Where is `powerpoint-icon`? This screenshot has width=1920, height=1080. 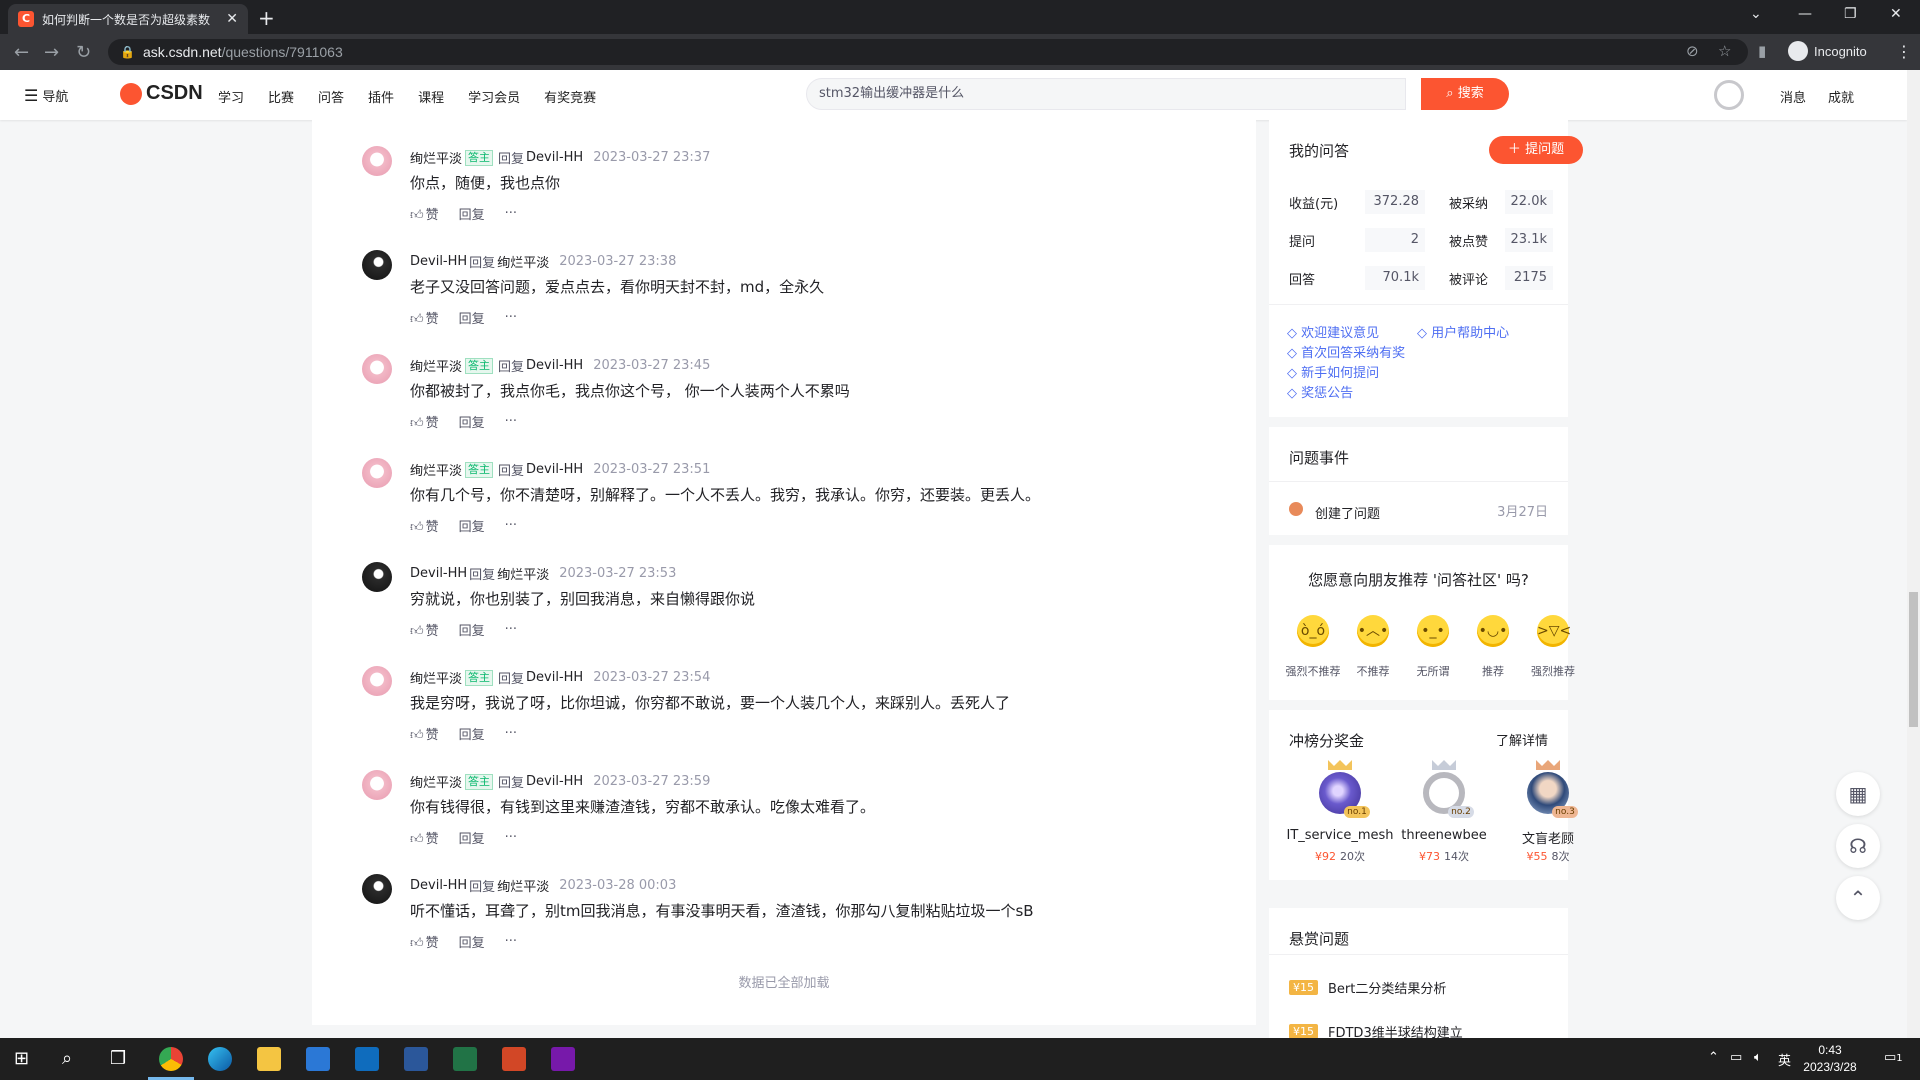
powerpoint-icon is located at coordinates (514, 1059).